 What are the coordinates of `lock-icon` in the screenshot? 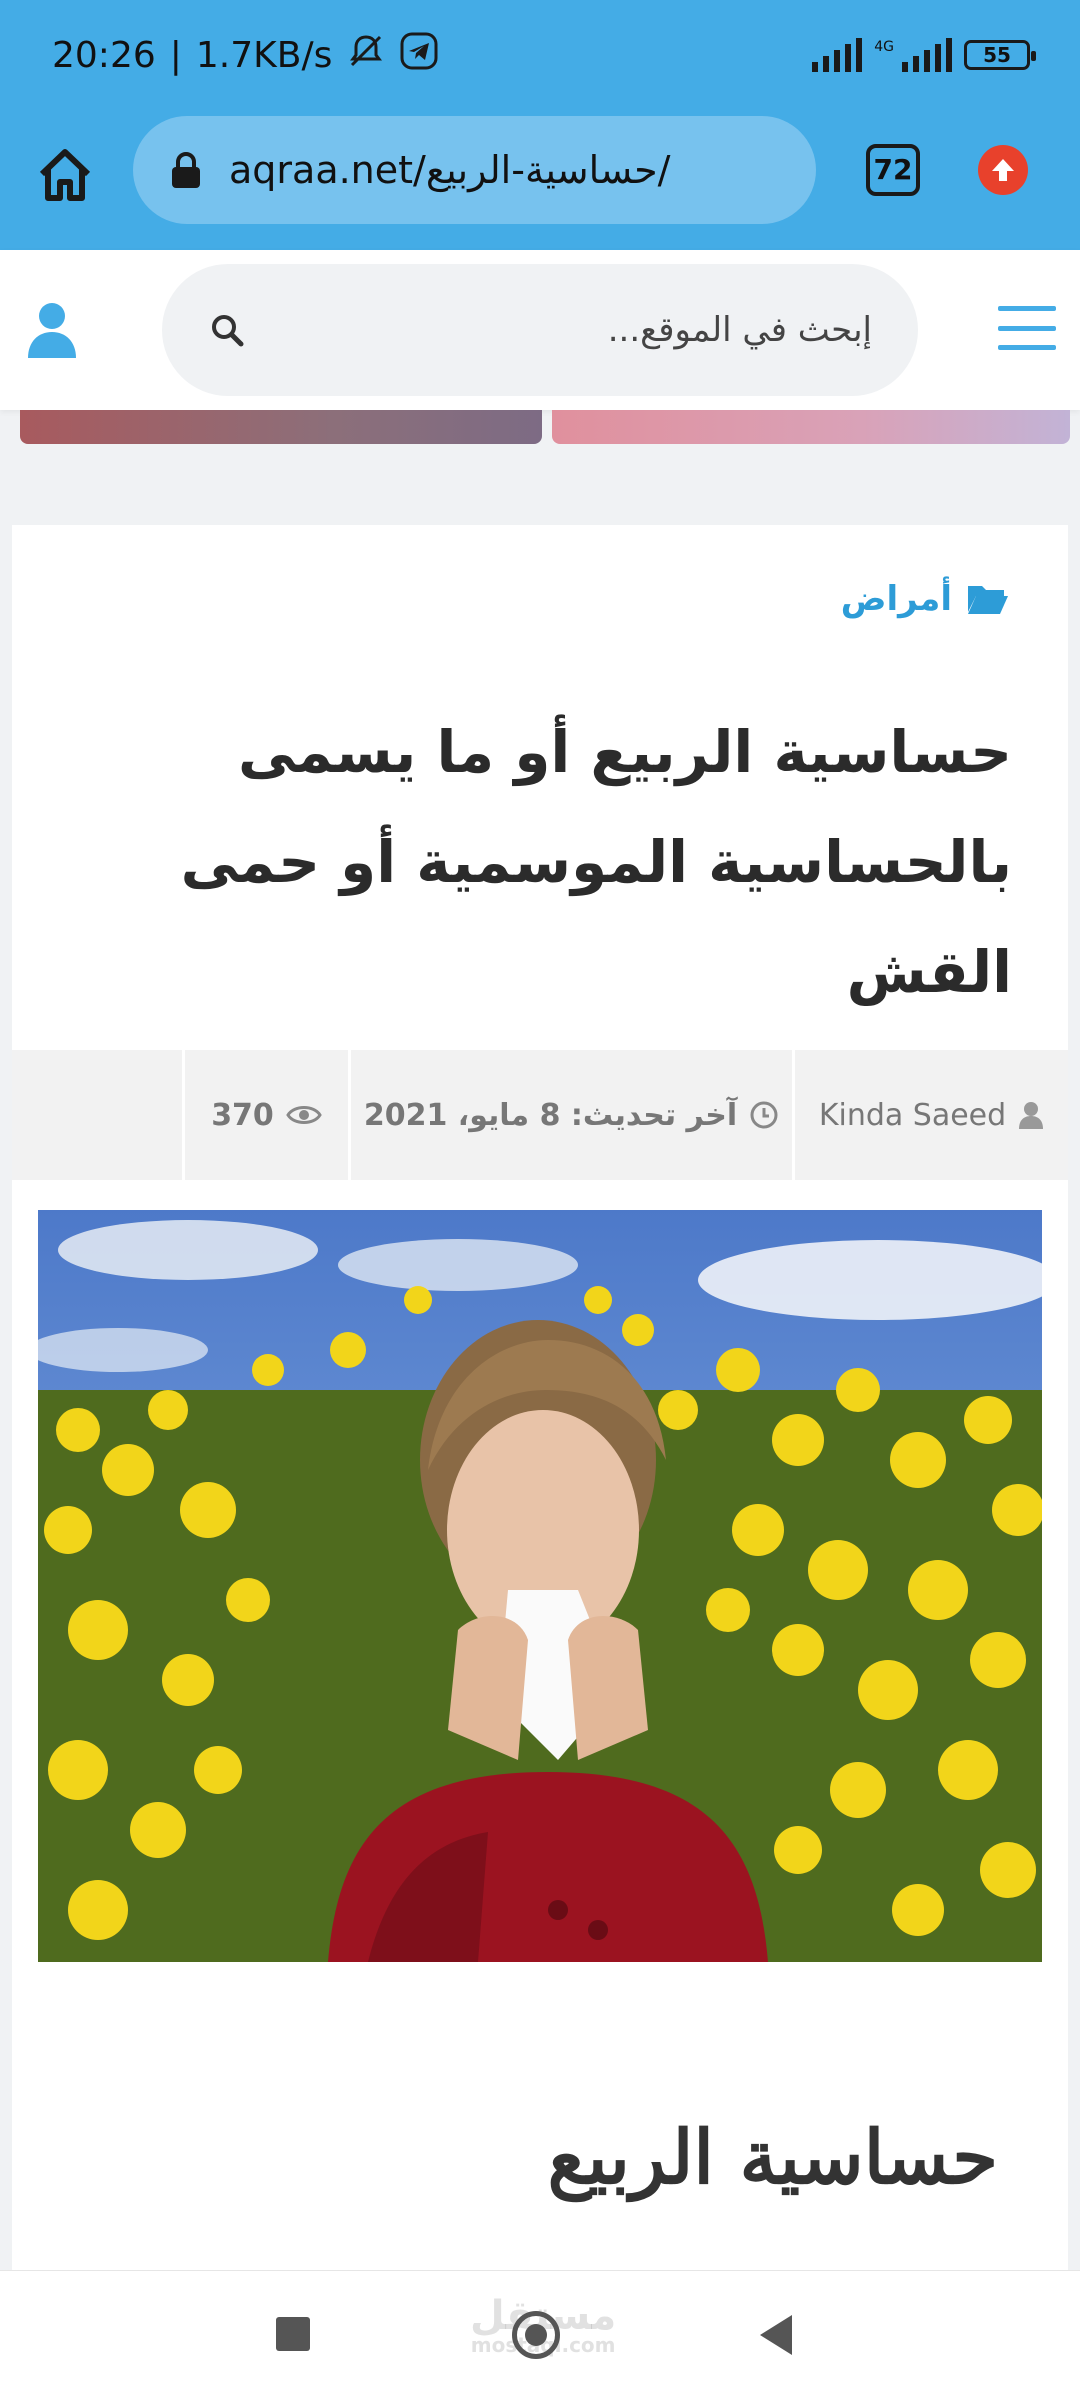 It's located at (186, 170).